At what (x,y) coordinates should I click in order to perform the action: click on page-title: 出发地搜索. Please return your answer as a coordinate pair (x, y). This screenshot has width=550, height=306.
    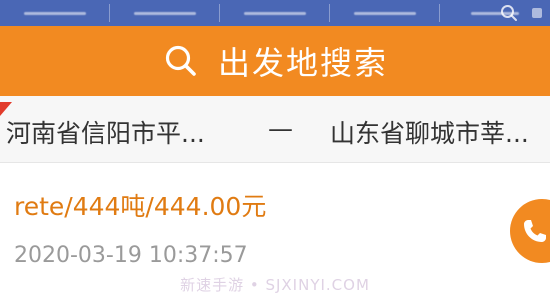
    Looking at the image, I should click on (302, 63).